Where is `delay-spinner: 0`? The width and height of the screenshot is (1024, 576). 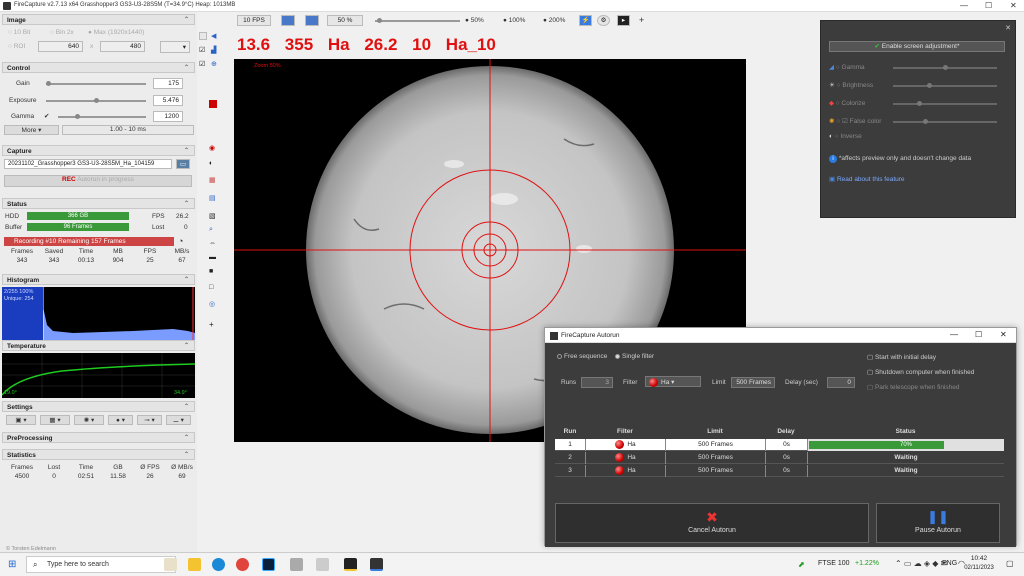
delay-spinner: 0 is located at coordinates (841, 382).